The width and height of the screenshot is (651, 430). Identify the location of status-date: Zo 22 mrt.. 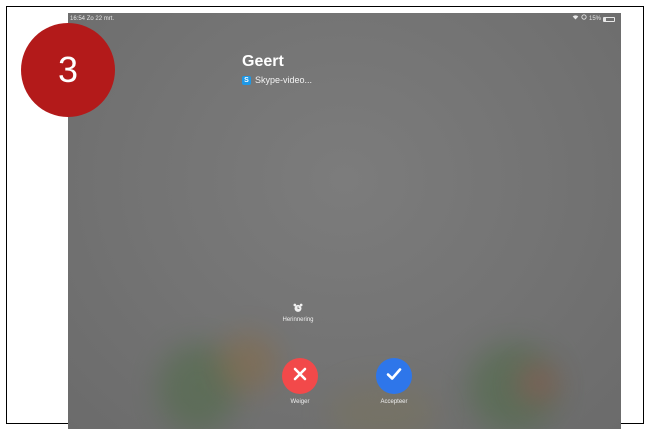
(100, 19).